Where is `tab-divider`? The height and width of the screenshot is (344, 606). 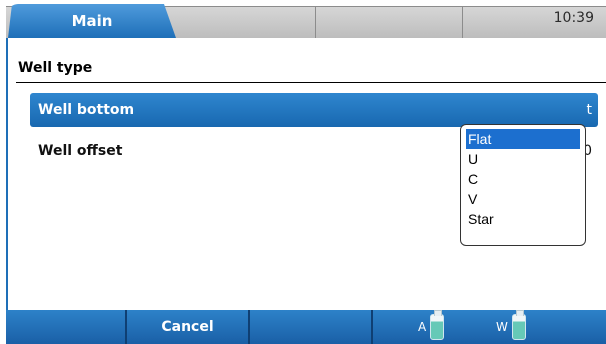
tab-divider is located at coordinates (462, 22).